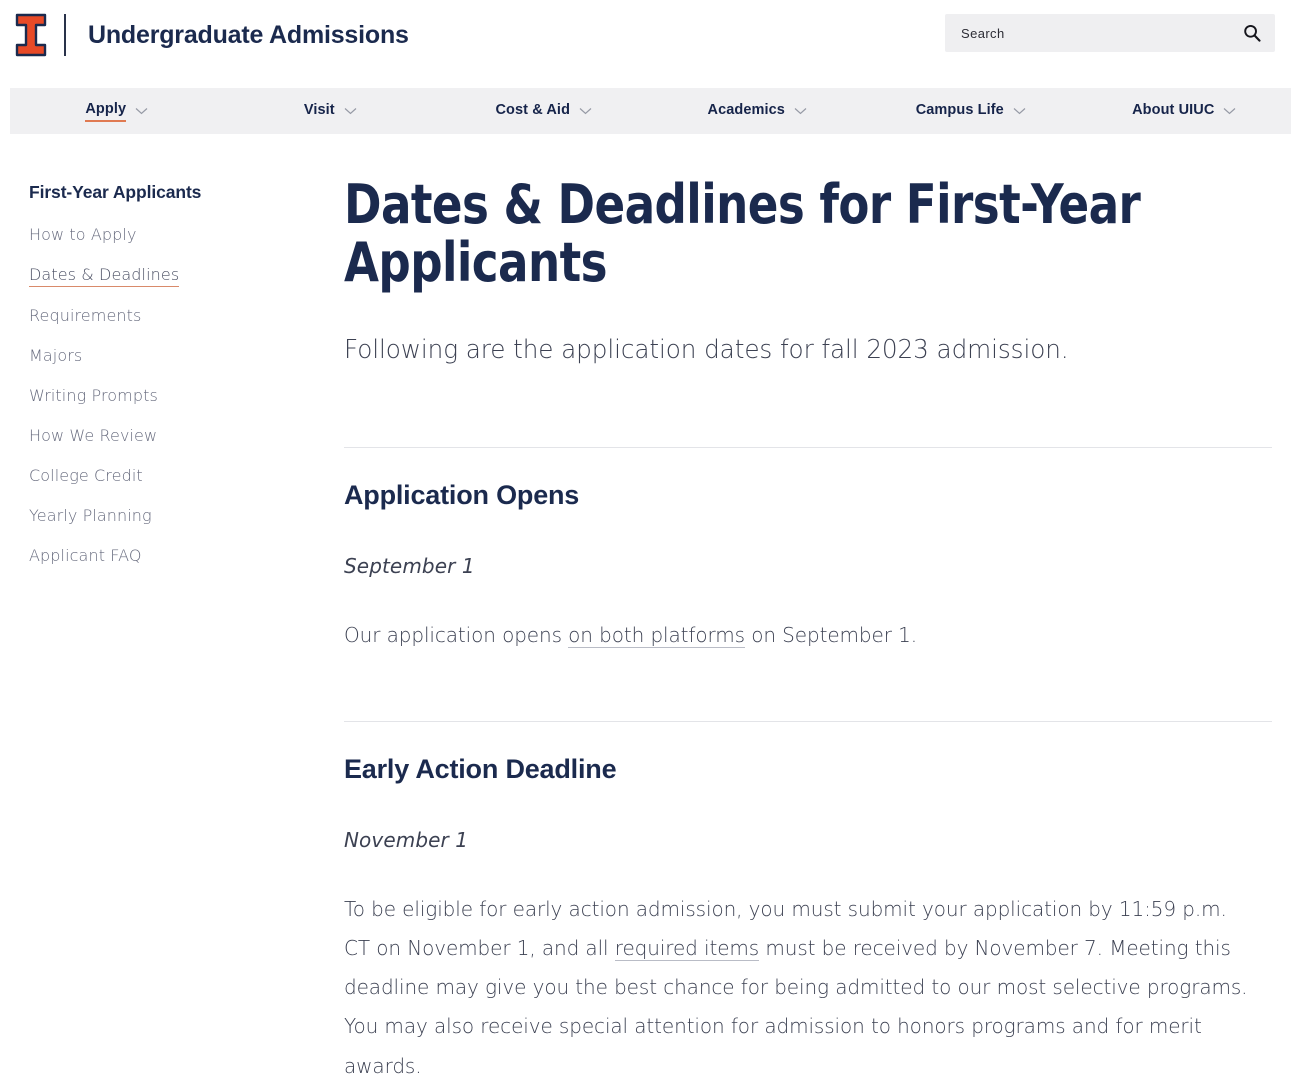 The height and width of the screenshot is (1086, 1306). I want to click on brand: Undergraduate Admissions, so click(211, 35).